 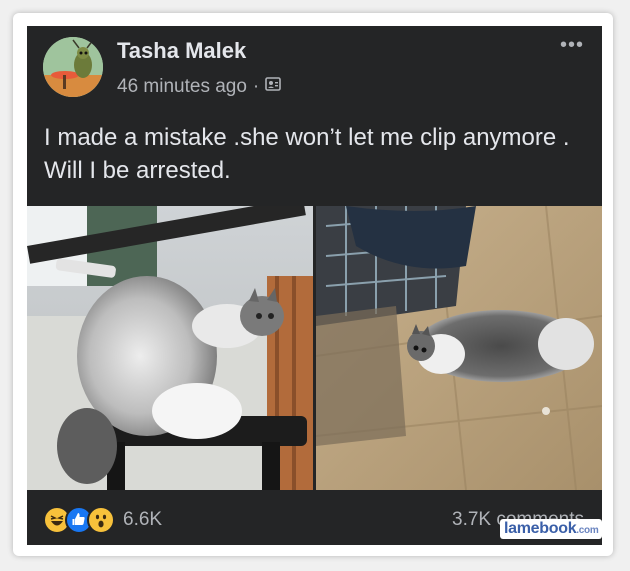 I want to click on post-timestamp: 46 minutes ago, so click(x=182, y=87).